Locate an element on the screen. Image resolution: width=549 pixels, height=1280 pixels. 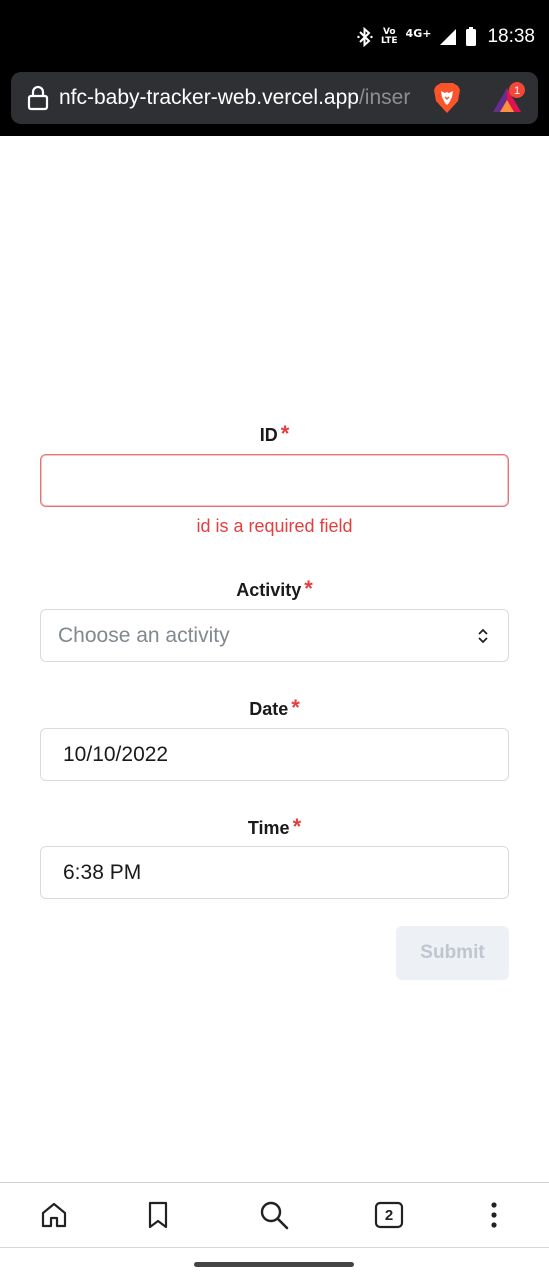
id-label: ID * is located at coordinates (274, 434).